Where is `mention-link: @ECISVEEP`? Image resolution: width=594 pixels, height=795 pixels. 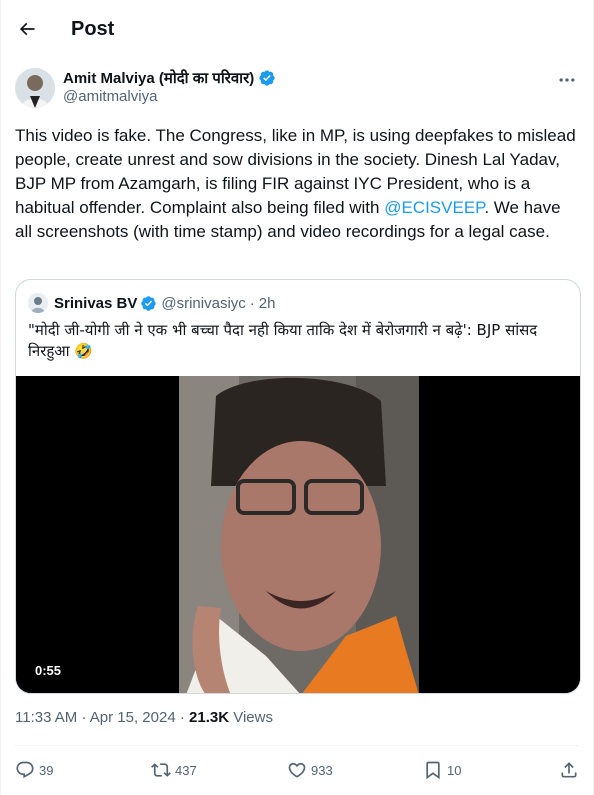
mention-link: @ECISVEEP is located at coordinates (434, 207).